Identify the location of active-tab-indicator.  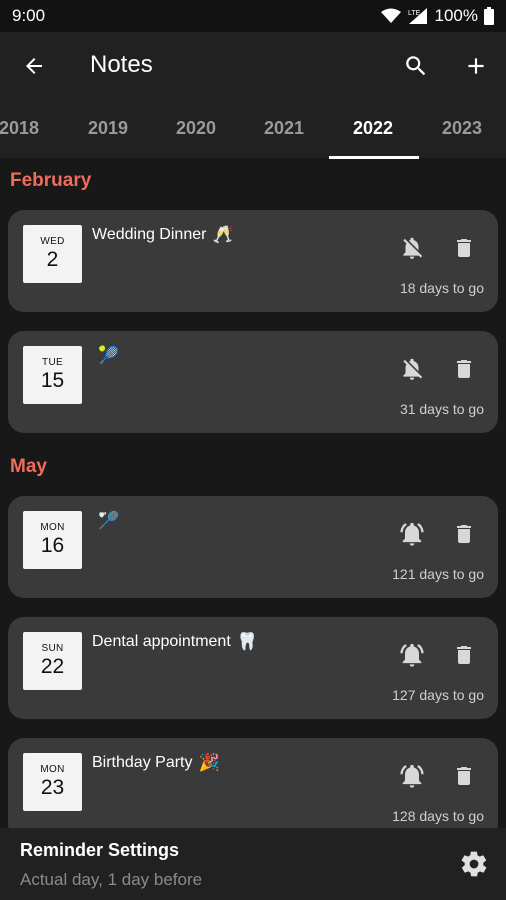
(374, 157).